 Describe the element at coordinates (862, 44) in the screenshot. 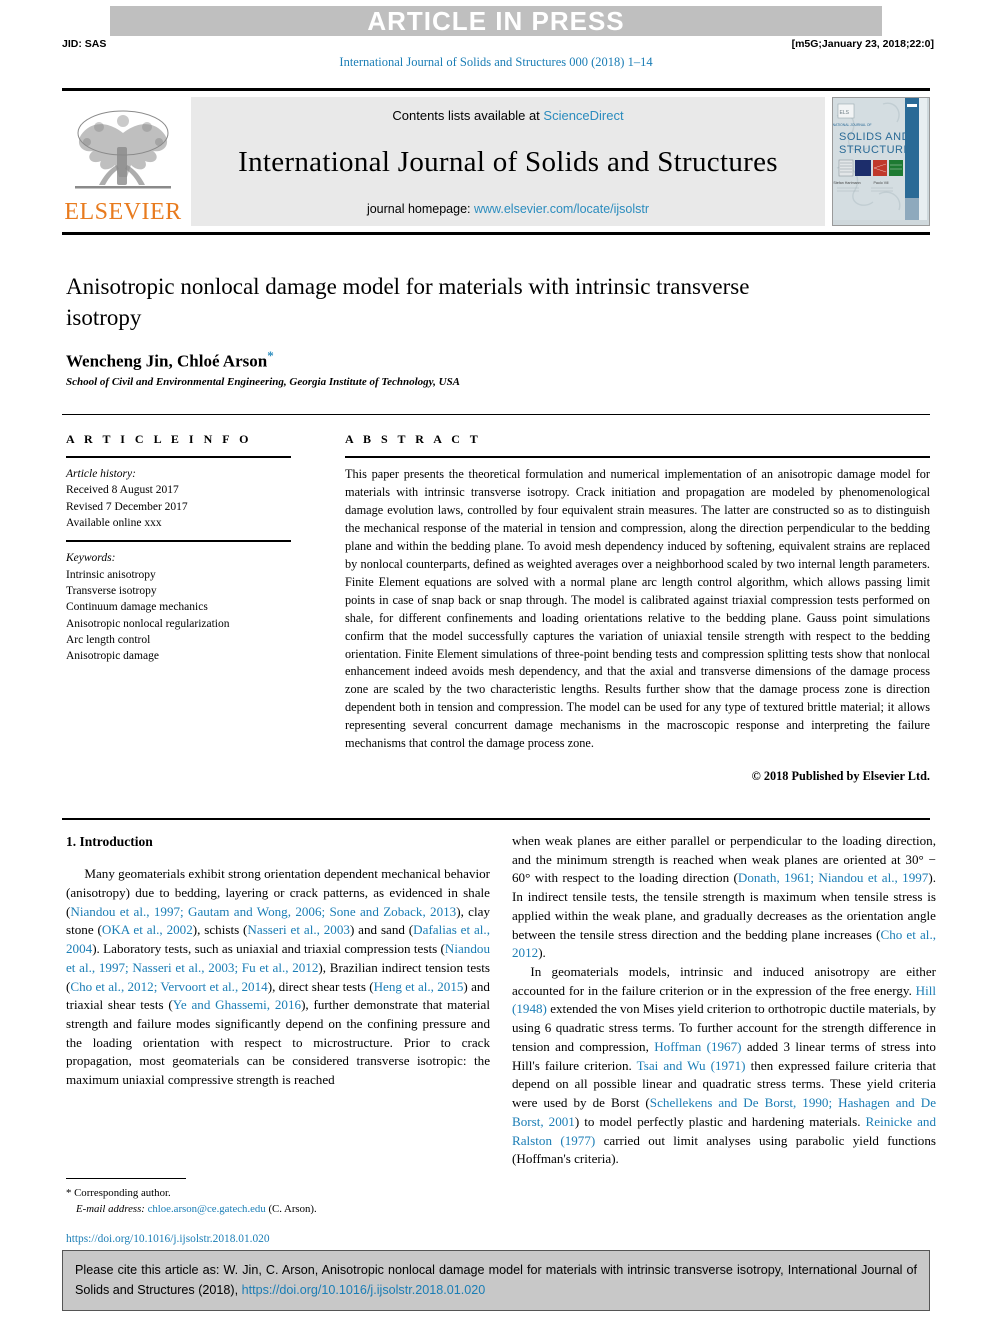

I see `typesetting-stamp: [m5G;January 23, 2018;22:0]` at that location.